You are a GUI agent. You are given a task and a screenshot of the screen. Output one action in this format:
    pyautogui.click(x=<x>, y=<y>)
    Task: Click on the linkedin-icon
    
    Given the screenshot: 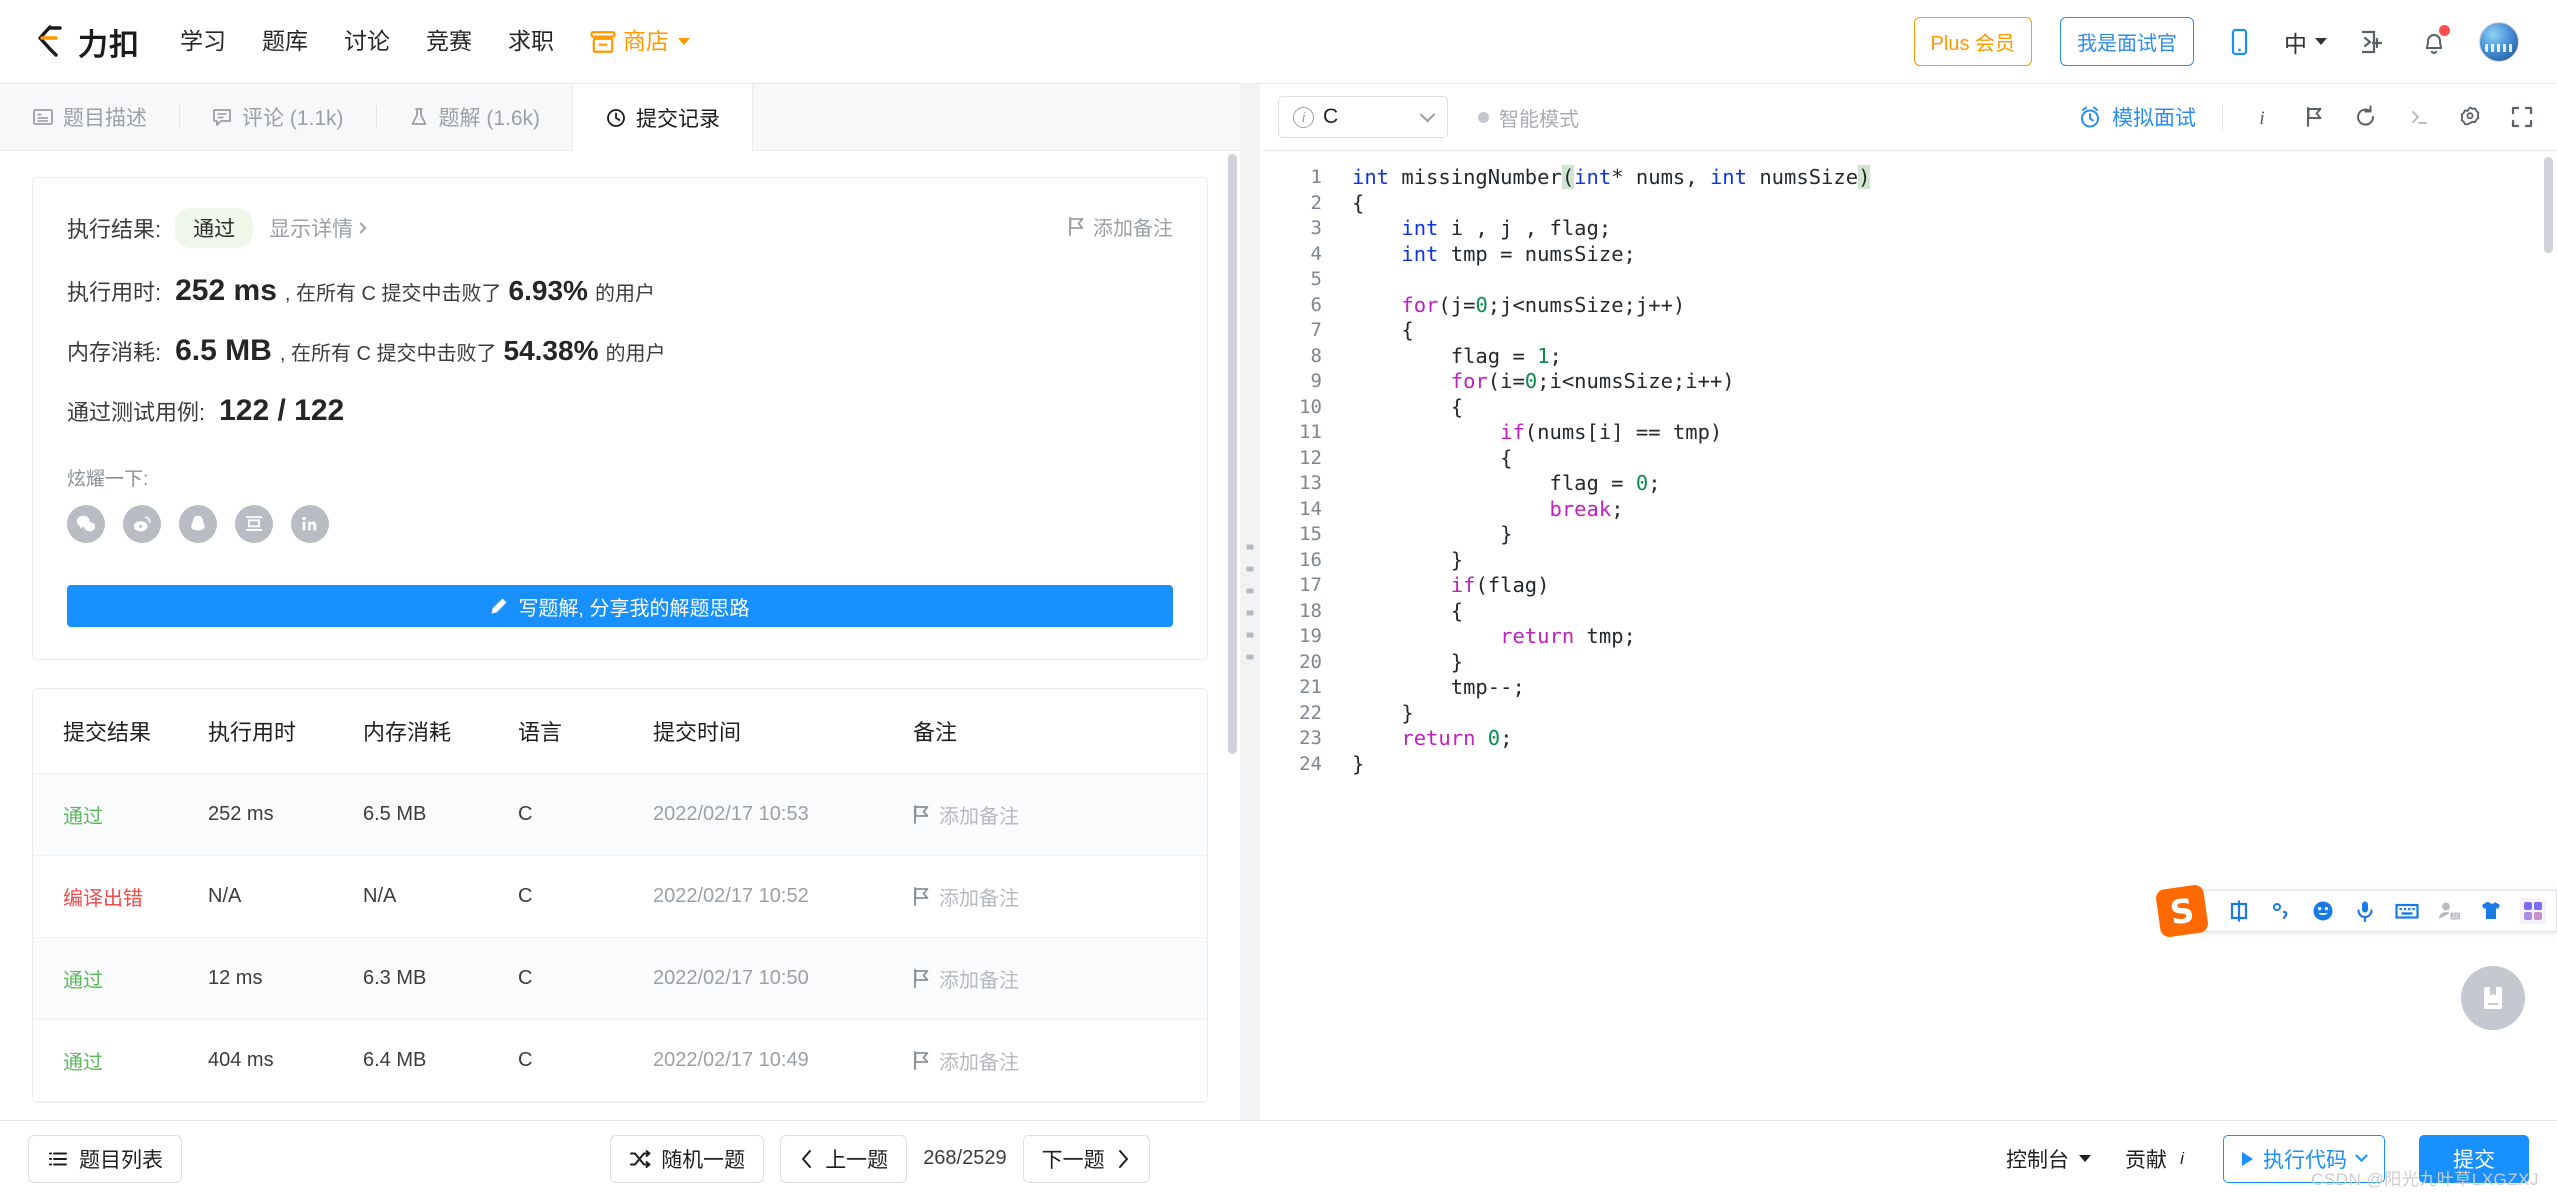 What is the action you would take?
    pyautogui.click(x=309, y=523)
    